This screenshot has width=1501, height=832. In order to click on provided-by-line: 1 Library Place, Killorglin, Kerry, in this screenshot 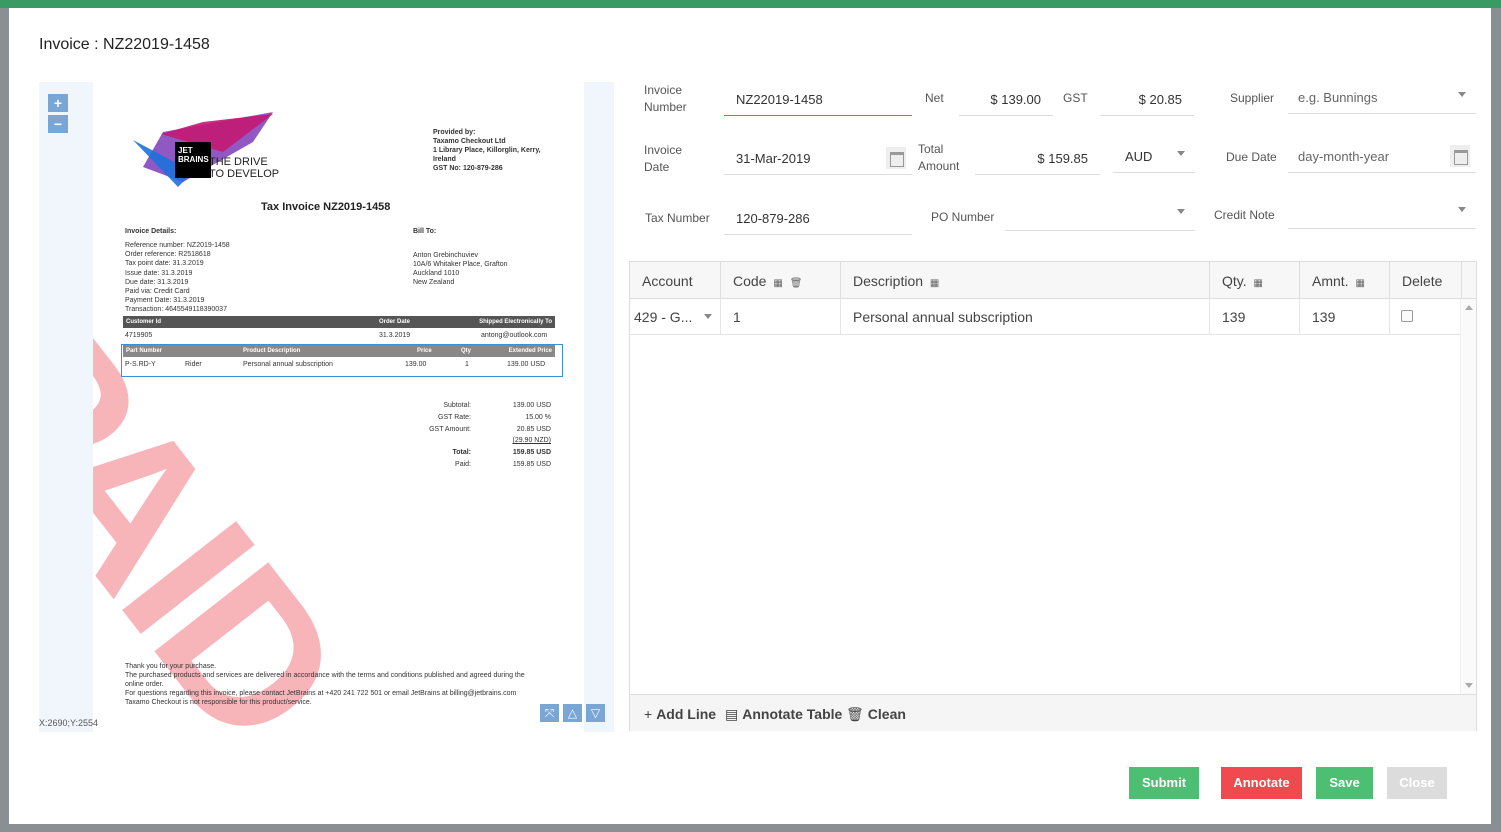, I will do `click(487, 150)`.